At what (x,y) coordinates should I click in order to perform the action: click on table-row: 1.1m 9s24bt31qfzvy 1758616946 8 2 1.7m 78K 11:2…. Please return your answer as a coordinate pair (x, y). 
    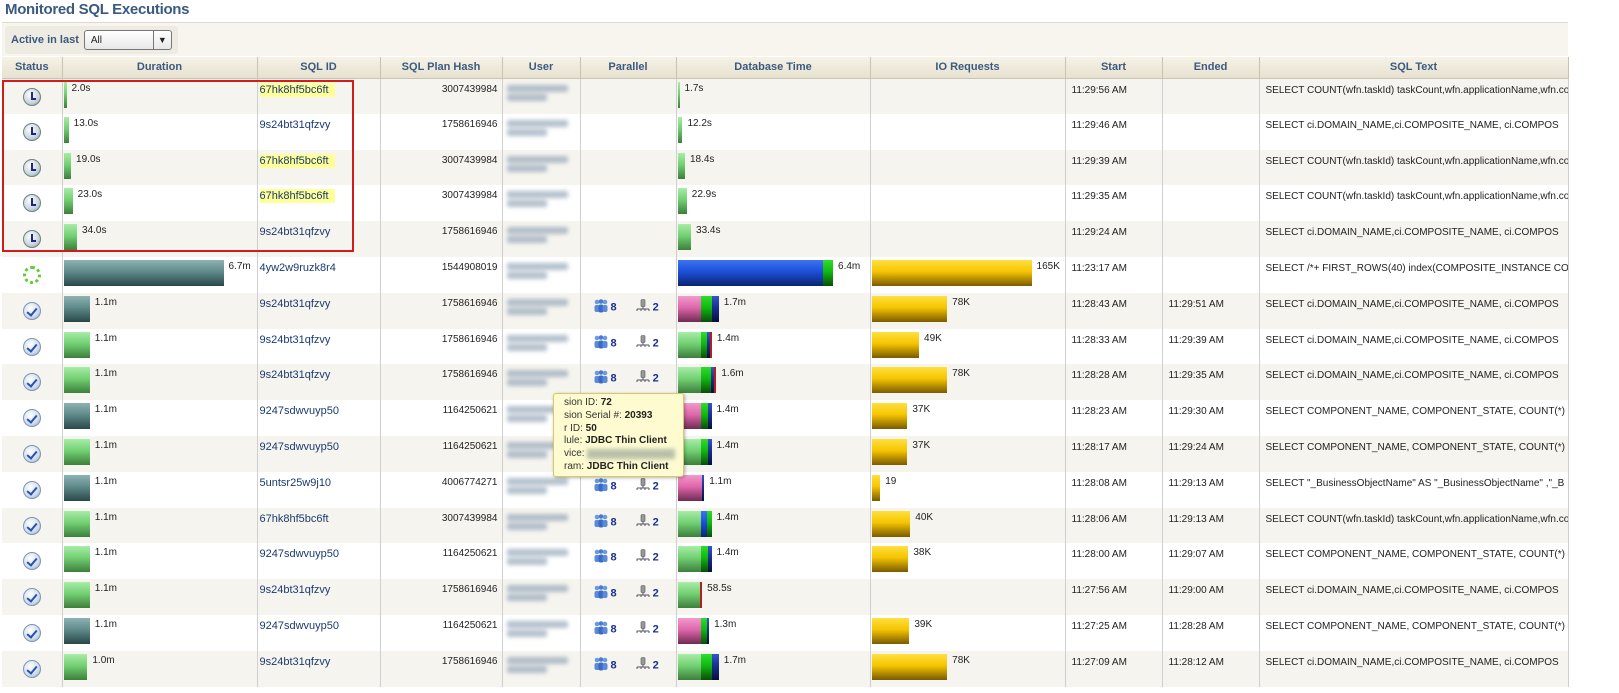
    Looking at the image, I should click on (785, 310).